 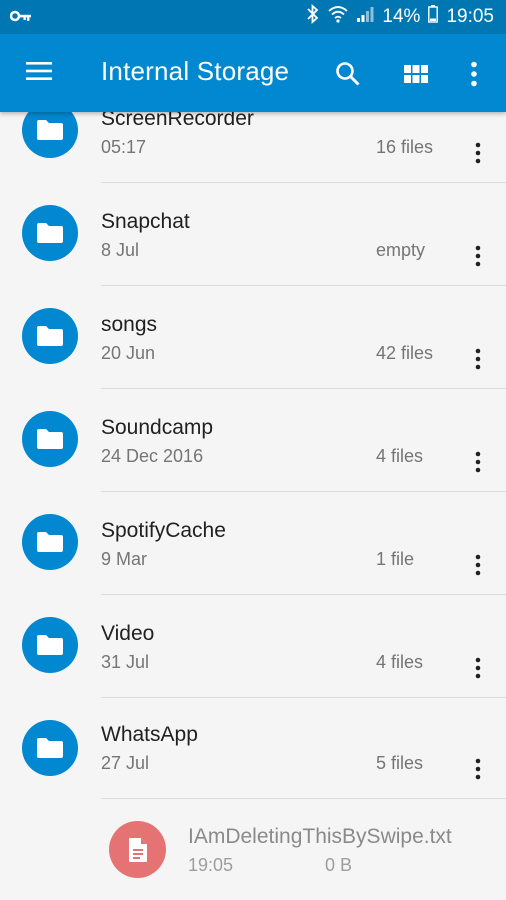 I want to click on folder-date: 9 Mar, so click(x=124, y=559).